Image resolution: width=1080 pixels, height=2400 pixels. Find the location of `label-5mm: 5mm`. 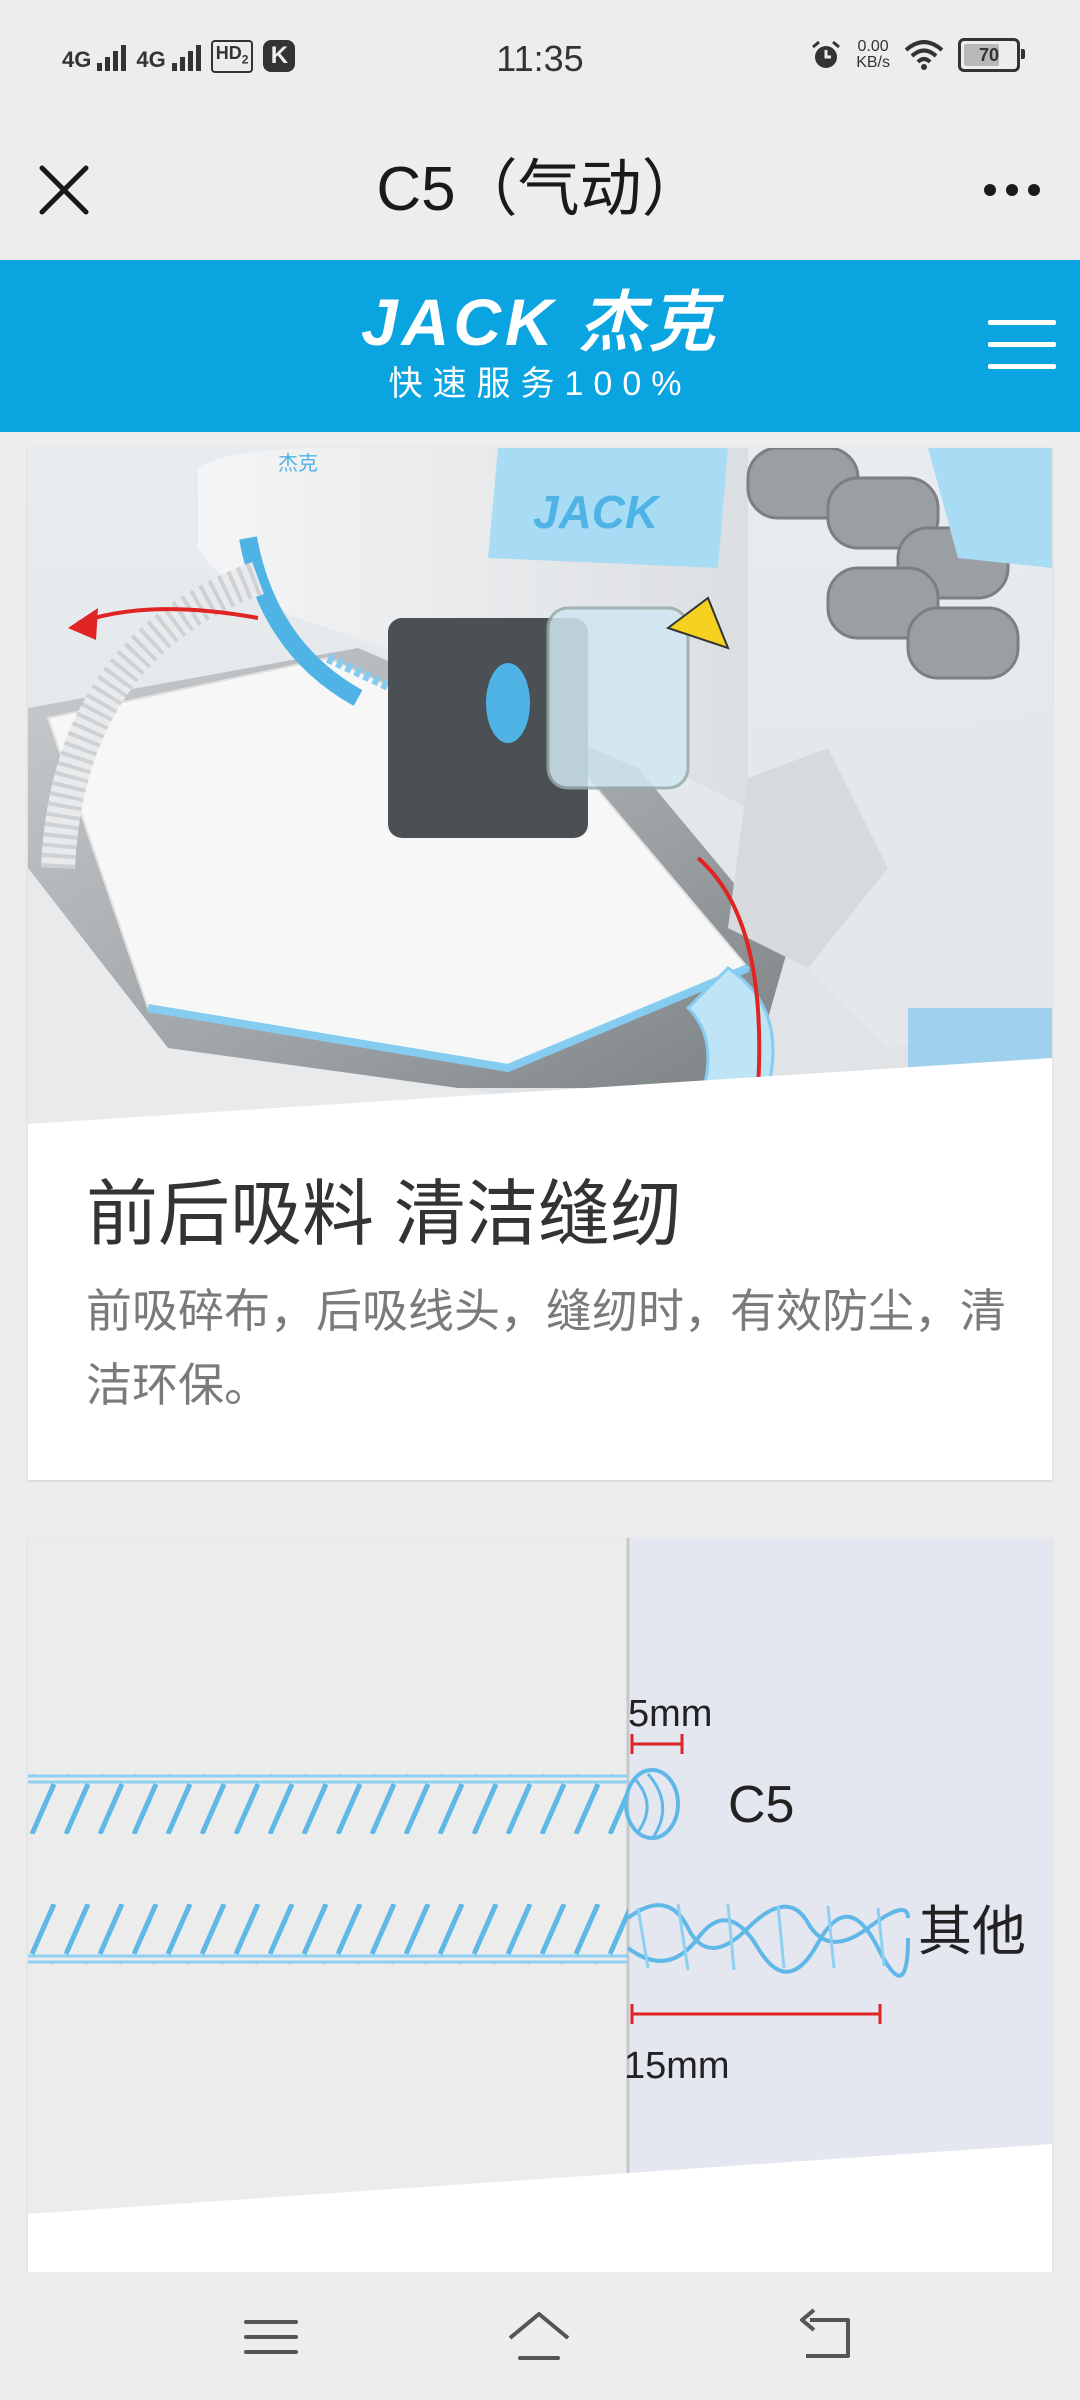

label-5mm: 5mm is located at coordinates (670, 1714).